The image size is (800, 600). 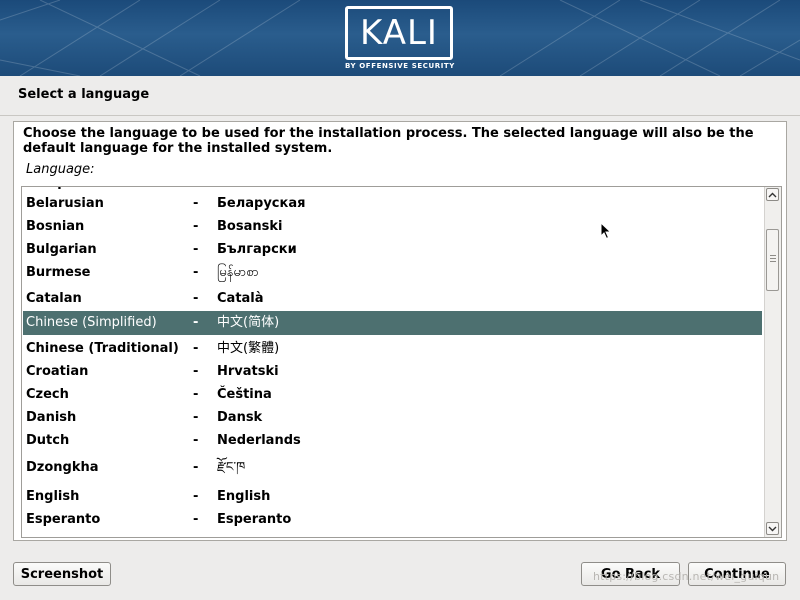 I want to click on language-name: Chinese (Simplified), so click(x=91, y=322).